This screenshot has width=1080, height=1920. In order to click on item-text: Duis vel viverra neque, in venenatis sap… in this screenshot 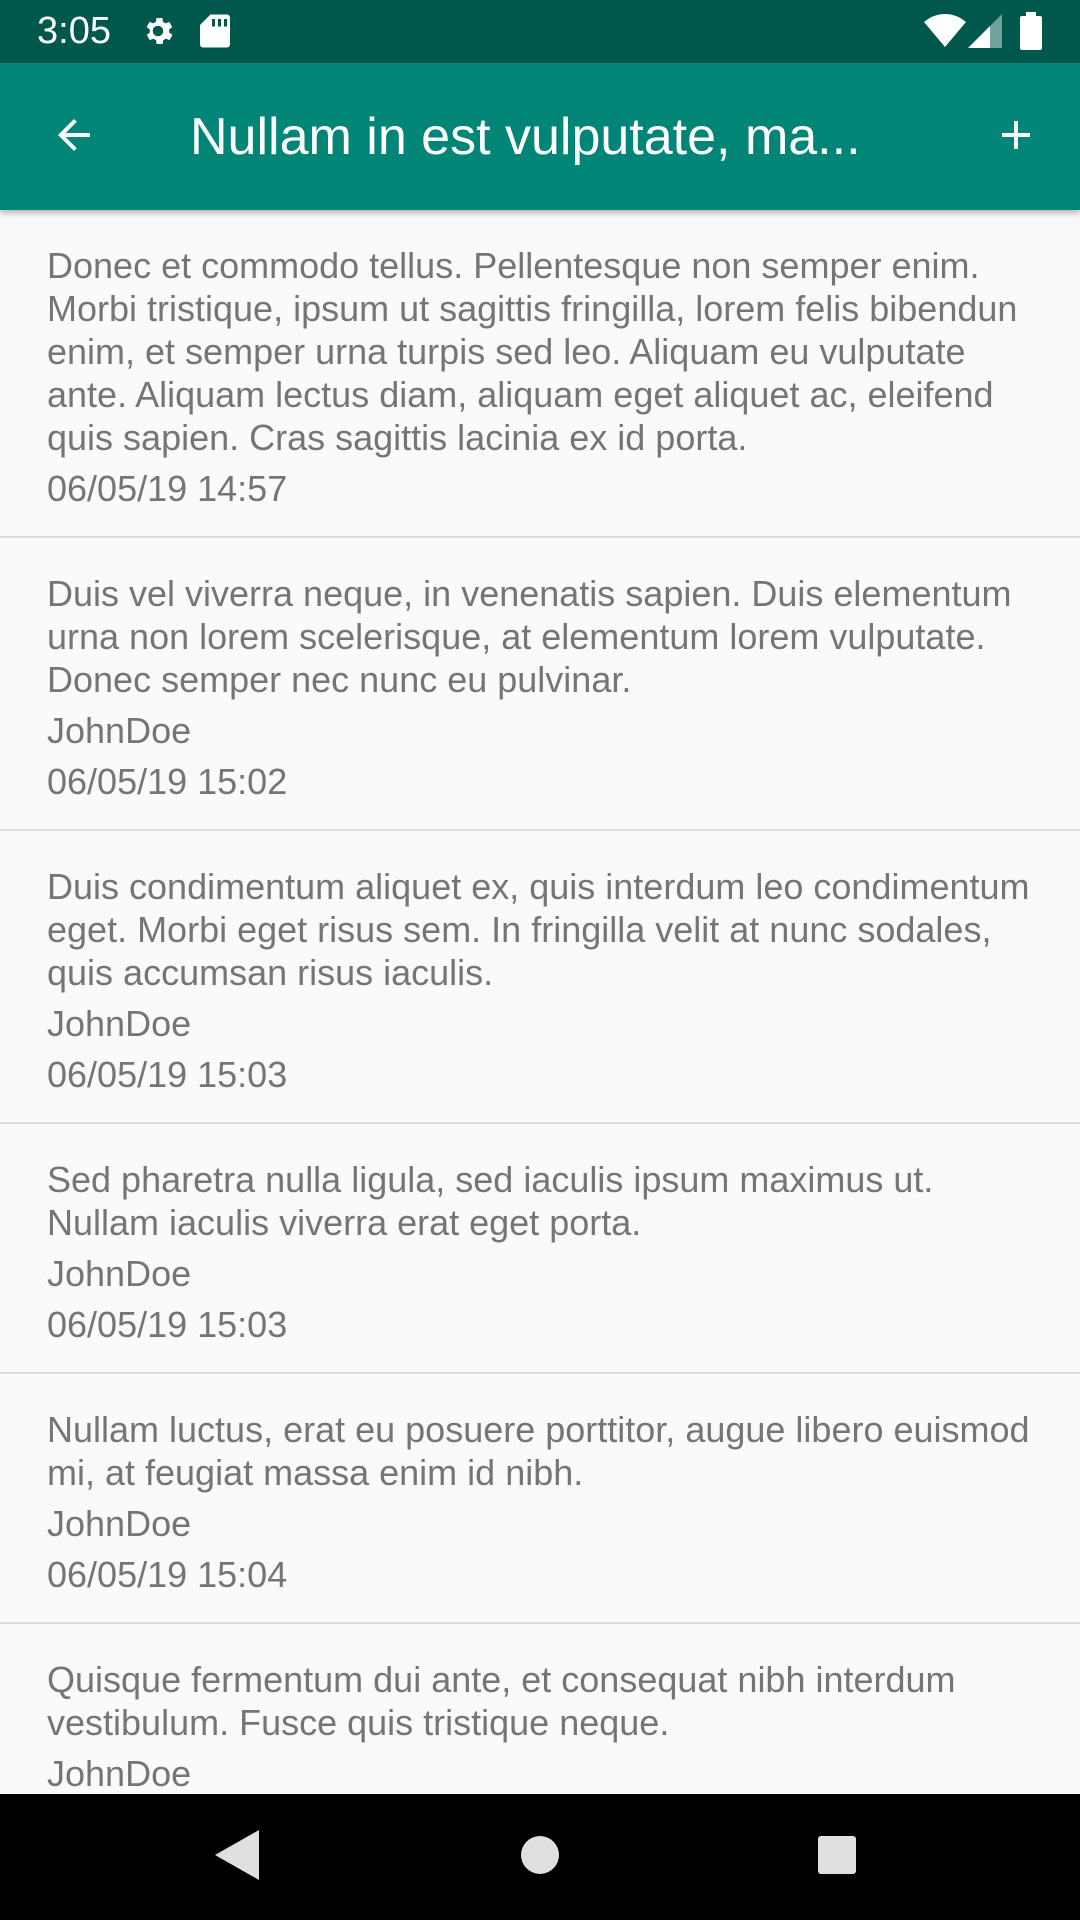, I will do `click(529, 636)`.